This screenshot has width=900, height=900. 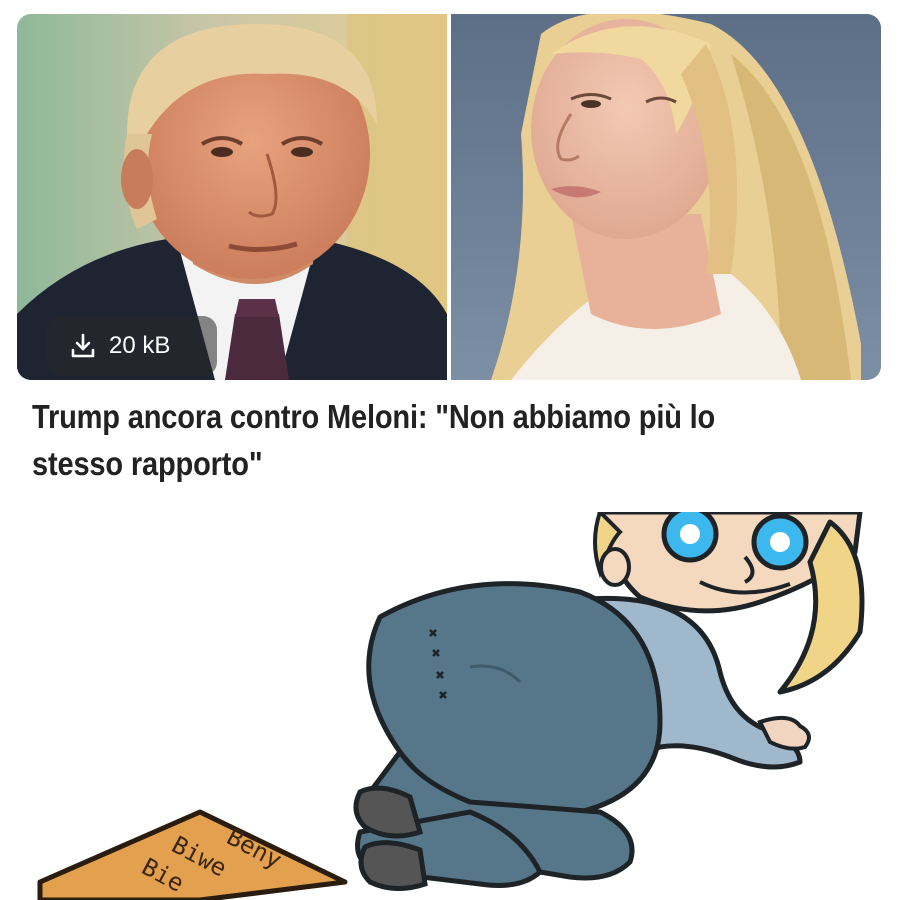 What do you see at coordinates (192, 854) in the screenshot?
I see `doormat: Beny Biwe Bie` at bounding box center [192, 854].